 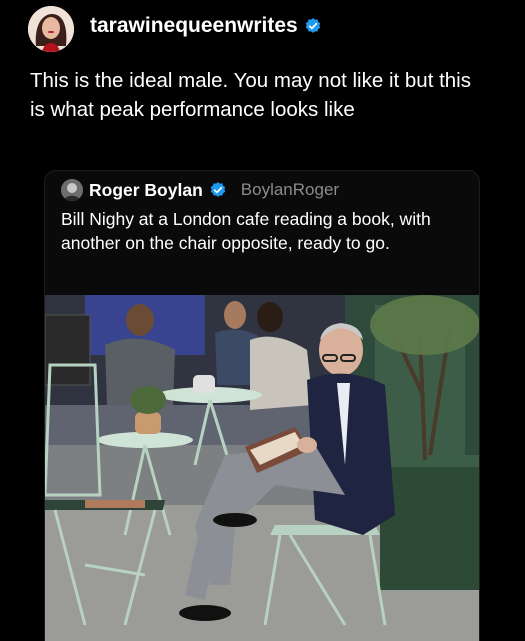 I want to click on left-shoe, so click(x=205, y=613).